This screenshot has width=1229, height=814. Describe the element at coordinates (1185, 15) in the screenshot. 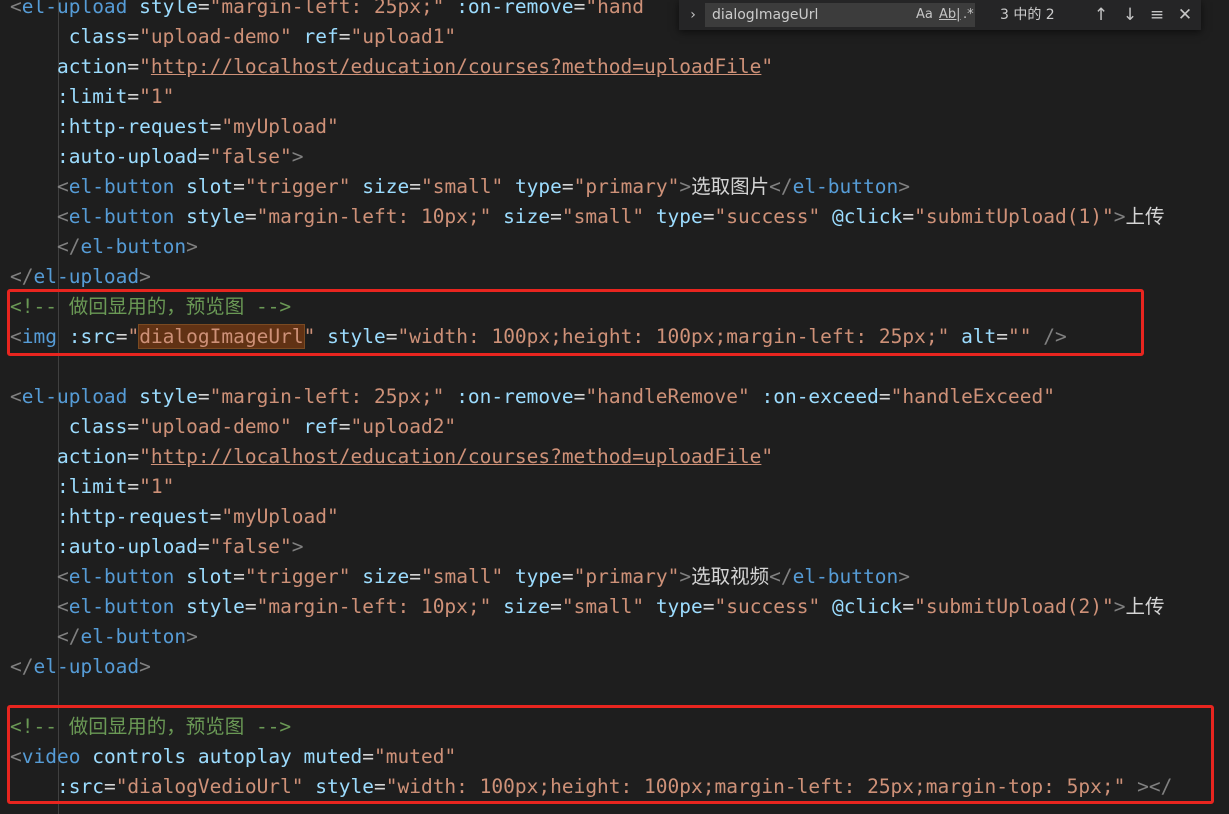

I see `close-find-button: ✕` at that location.